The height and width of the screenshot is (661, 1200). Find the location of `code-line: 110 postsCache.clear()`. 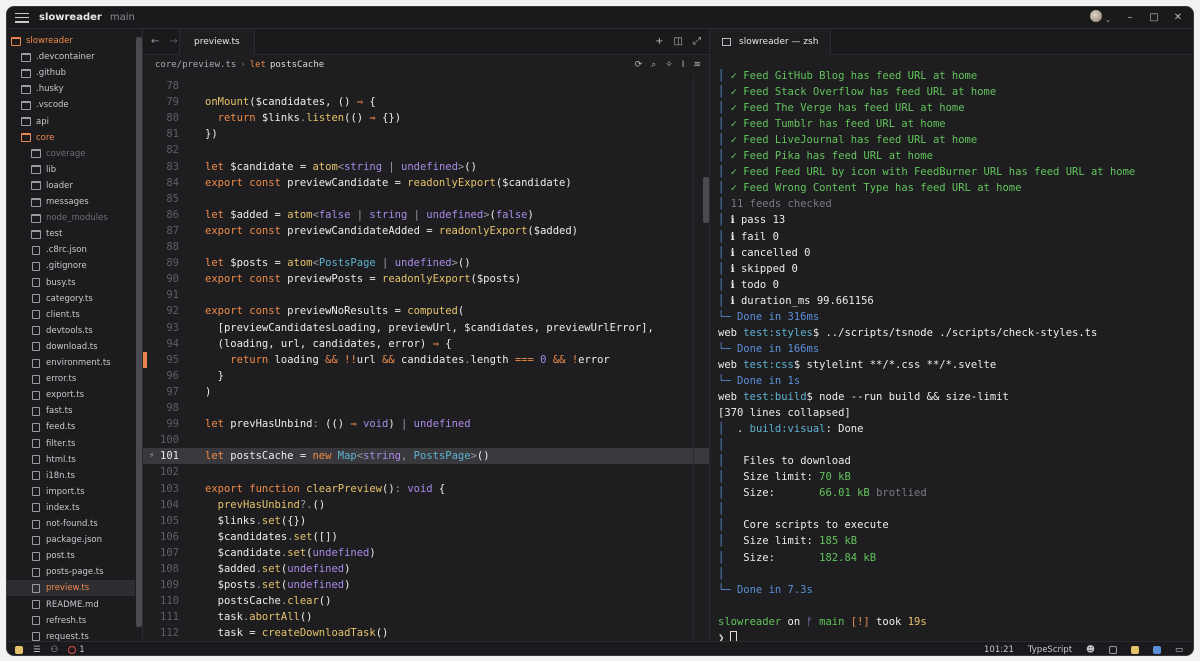

code-line: 110 postsCache.clear() is located at coordinates (426, 601).